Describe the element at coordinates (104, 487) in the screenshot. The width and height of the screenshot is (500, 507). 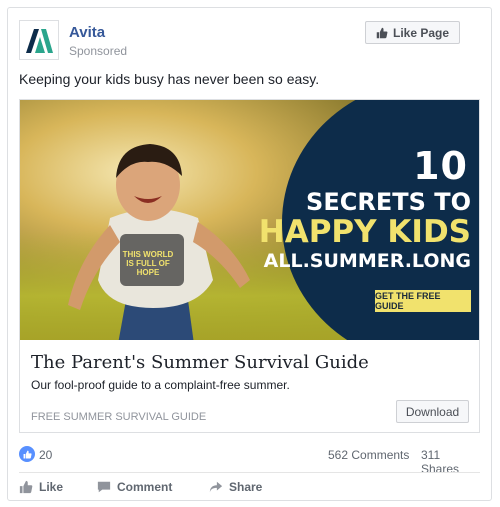
I see `comment-icon` at that location.